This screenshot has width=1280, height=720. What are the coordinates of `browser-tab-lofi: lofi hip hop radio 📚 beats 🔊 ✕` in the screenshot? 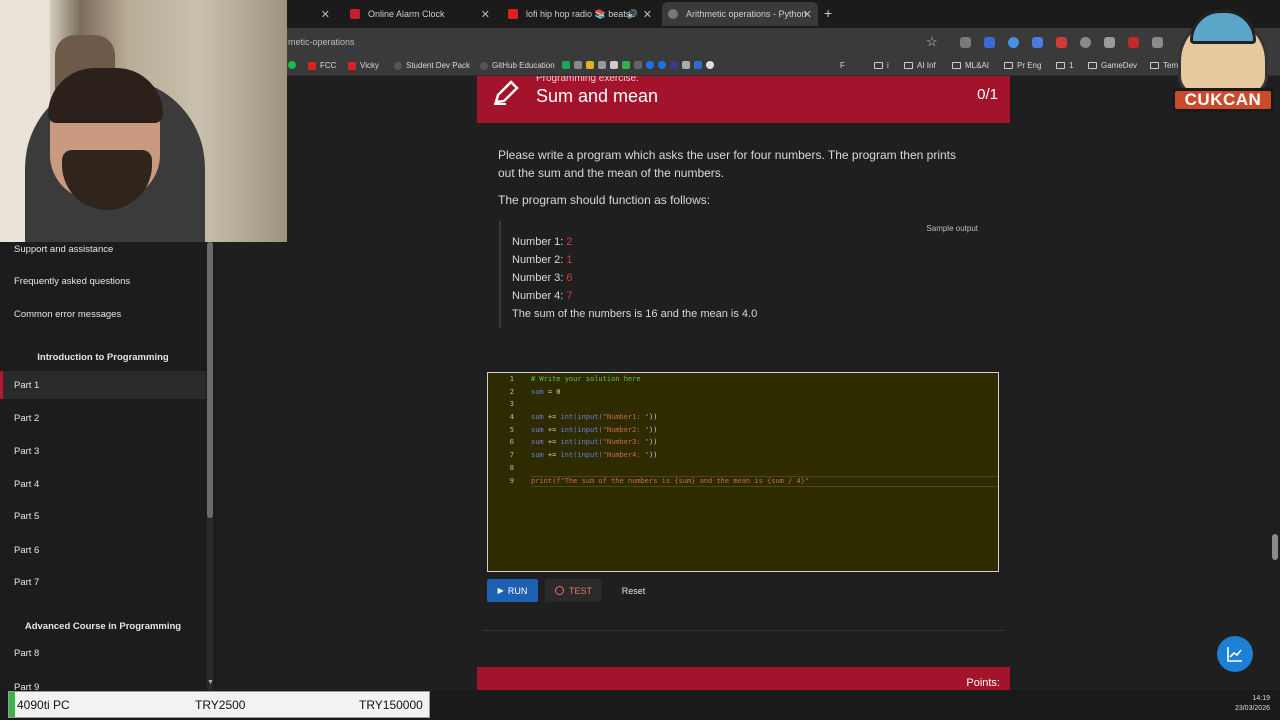 It's located at (580, 14).